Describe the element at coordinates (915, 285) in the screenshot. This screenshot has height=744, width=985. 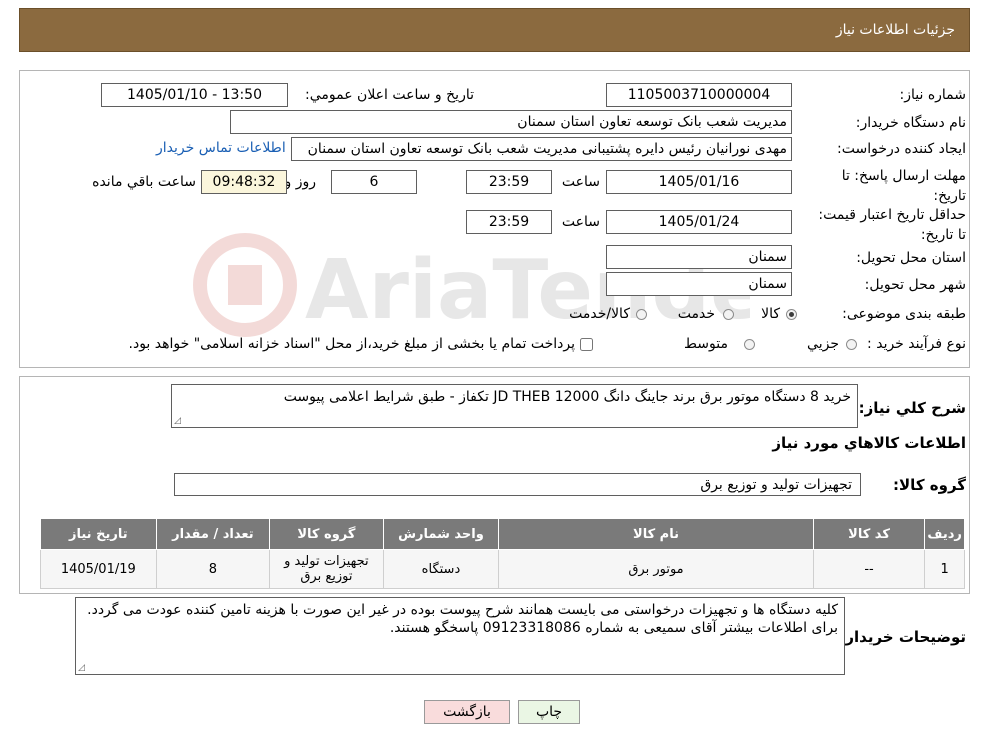
I see `city-label: شهر محل تحویل:` at that location.